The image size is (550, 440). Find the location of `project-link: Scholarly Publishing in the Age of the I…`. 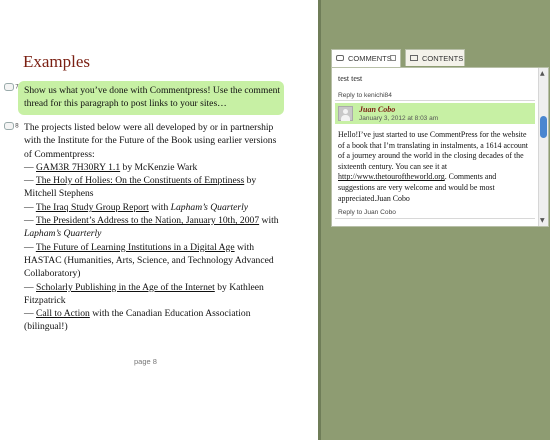

project-link: Scholarly Publishing in the Age of the I… is located at coordinates (125, 287).